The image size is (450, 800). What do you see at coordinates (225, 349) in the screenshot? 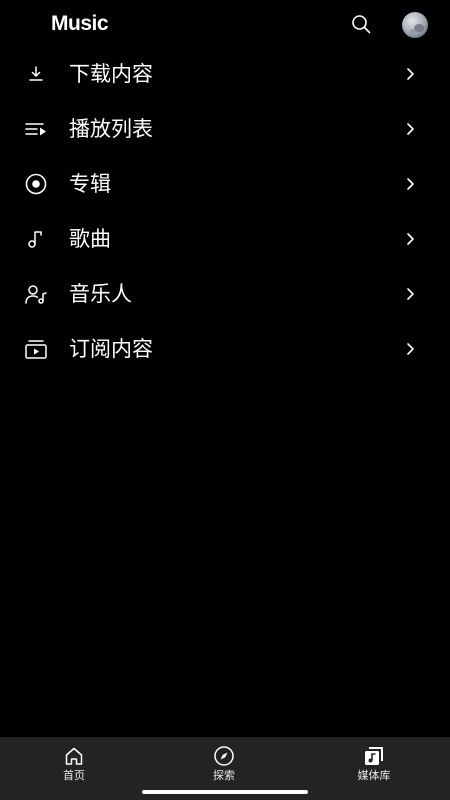
I see `library-item-subscriptions: 订阅内容` at bounding box center [225, 349].